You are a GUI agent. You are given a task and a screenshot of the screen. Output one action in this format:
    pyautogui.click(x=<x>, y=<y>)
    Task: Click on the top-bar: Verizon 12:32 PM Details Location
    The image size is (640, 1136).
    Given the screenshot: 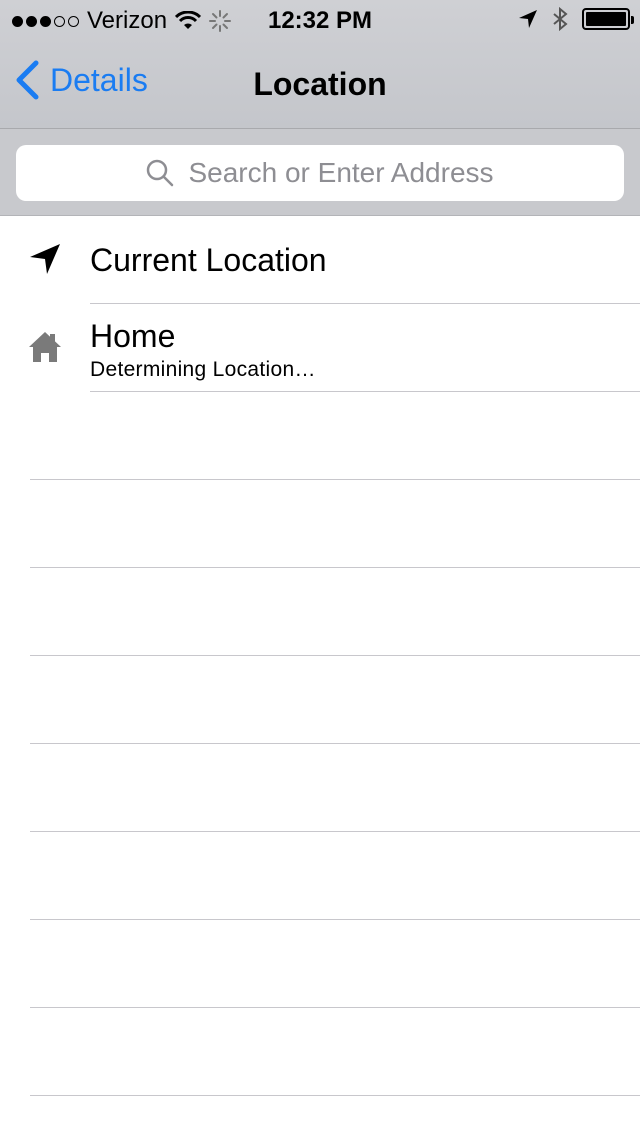 What is the action you would take?
    pyautogui.click(x=320, y=64)
    